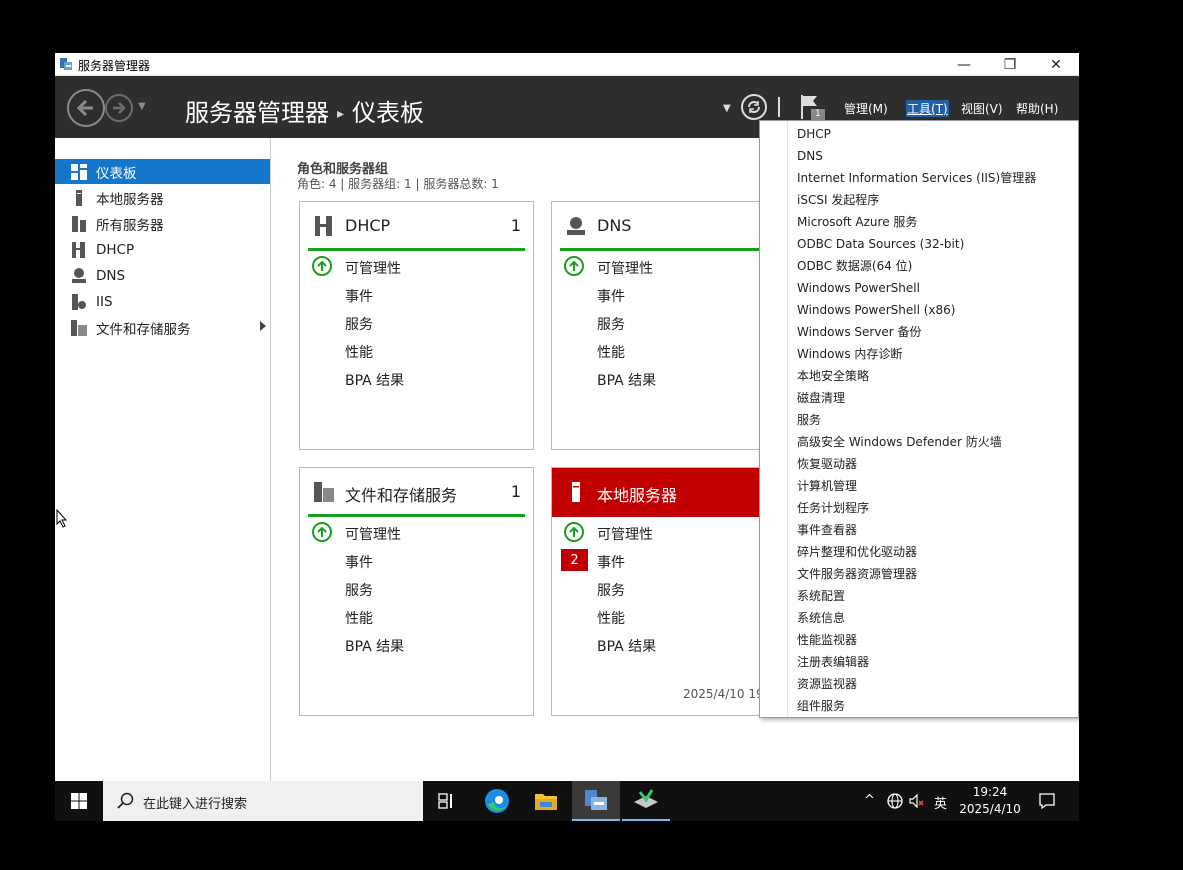  I want to click on breadcrumb-dropdown-icon: ▼, so click(727, 108).